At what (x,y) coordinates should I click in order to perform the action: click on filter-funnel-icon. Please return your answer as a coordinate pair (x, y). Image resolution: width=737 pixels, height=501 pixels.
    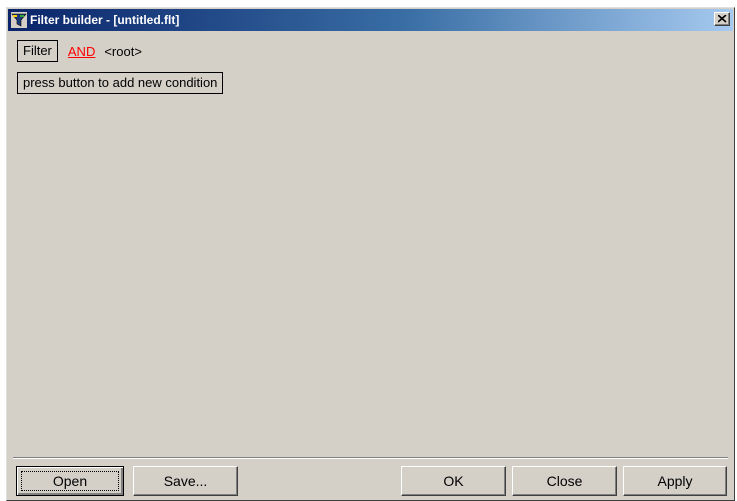
    Looking at the image, I should click on (19, 20).